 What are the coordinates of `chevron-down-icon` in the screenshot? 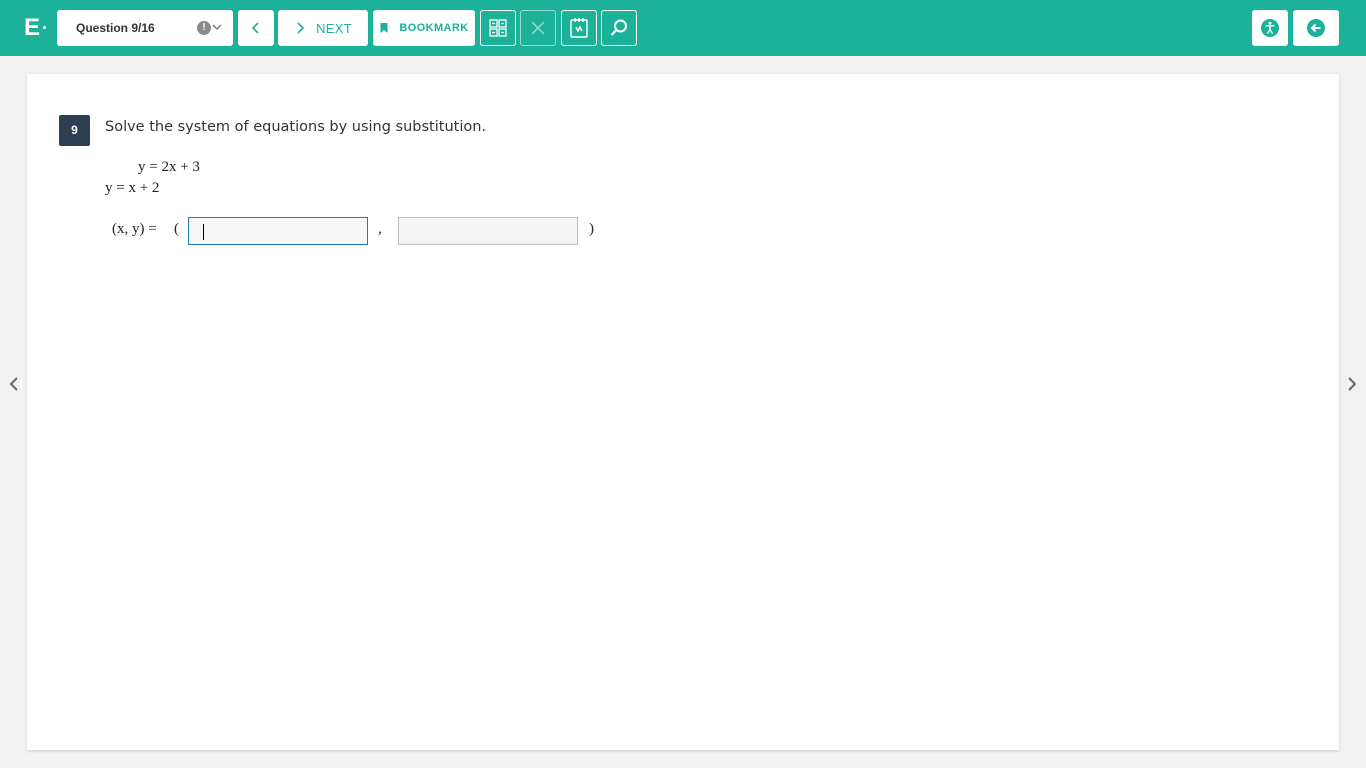 It's located at (217, 27).